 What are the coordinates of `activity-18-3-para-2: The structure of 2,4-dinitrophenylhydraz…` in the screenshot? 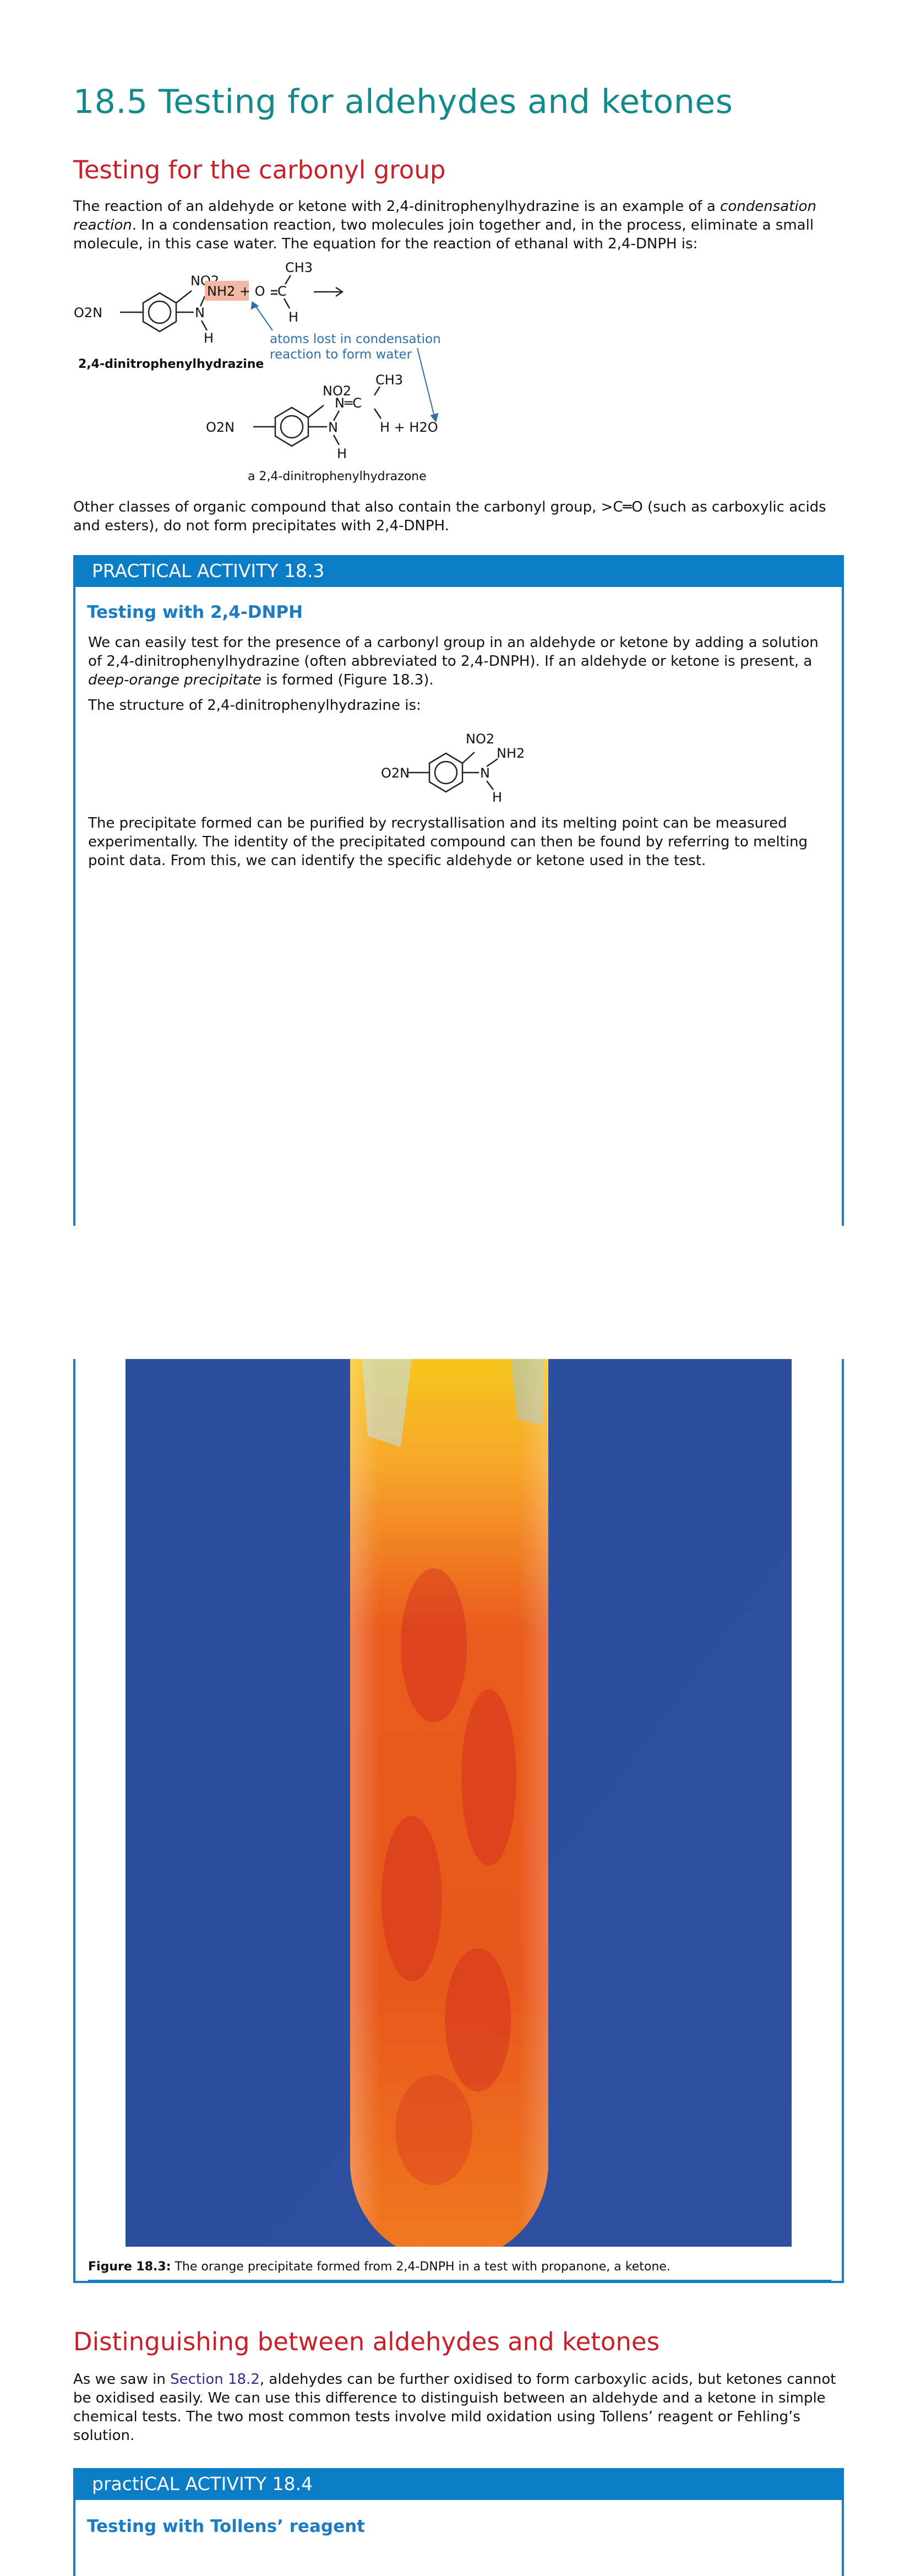 It's located at (254, 705).